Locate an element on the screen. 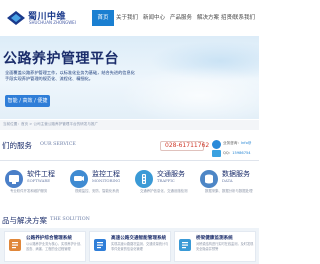 The height and width of the screenshot is (264, 320). nav-item-contact: 联系我们 is located at coordinates (244, 18).